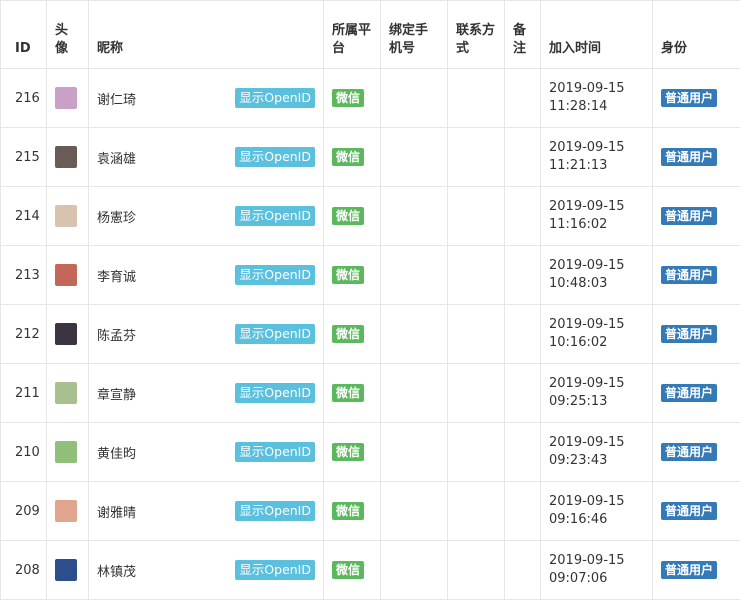 Image resolution: width=740 pixels, height=600 pixels. What do you see at coordinates (578, 578) in the screenshot?
I see `joined-time: 09:07:06` at bounding box center [578, 578].